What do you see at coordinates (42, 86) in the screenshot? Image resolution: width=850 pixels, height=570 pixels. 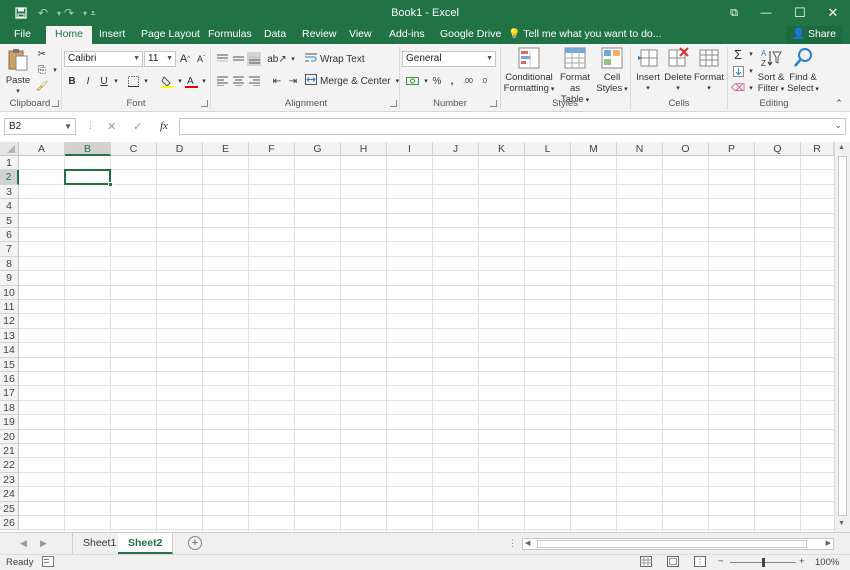 I see `format-painter-icon: 🖌` at bounding box center [42, 86].